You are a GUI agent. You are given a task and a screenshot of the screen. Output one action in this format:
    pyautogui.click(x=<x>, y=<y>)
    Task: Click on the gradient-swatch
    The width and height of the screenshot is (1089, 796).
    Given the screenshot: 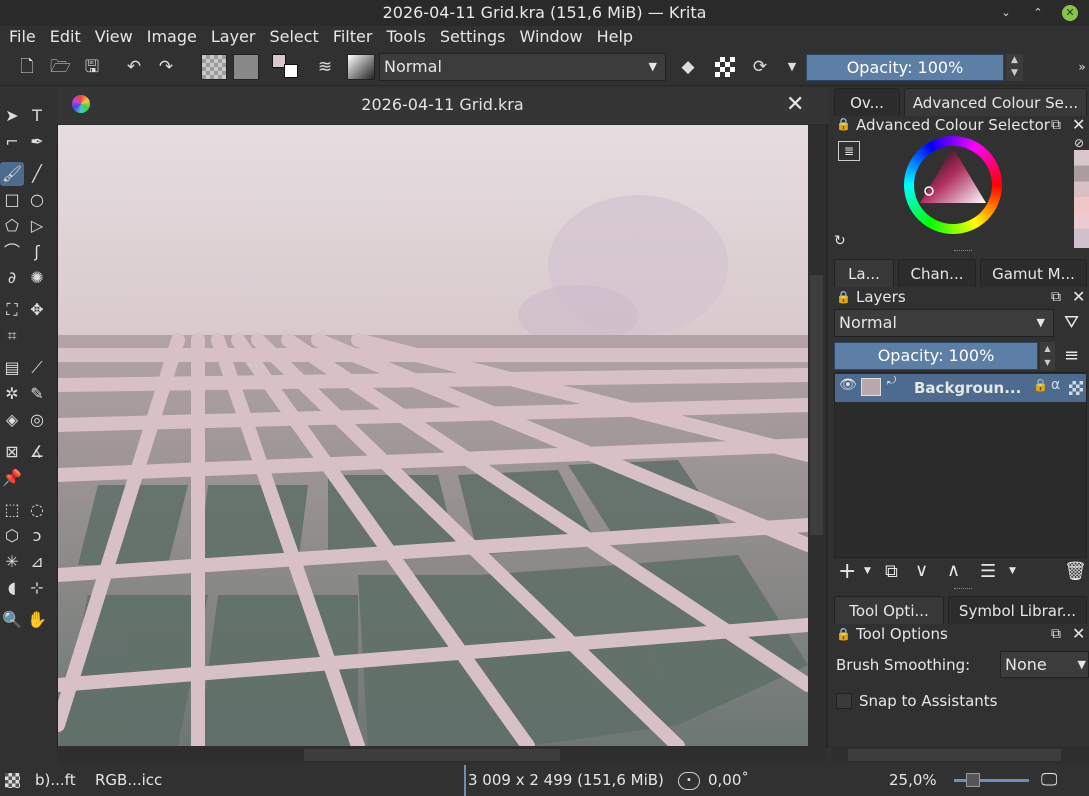 What is the action you would take?
    pyautogui.click(x=246, y=67)
    